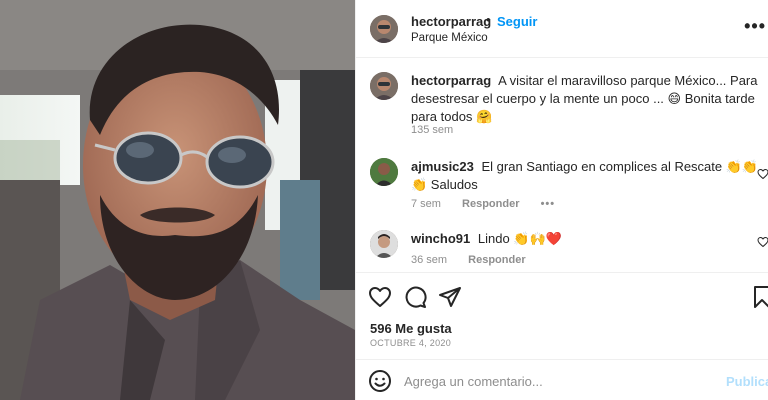  What do you see at coordinates (562, 29) in the screenshot?
I see `post-header: hectorparrag • Seguir Parque México •••` at bounding box center [562, 29].